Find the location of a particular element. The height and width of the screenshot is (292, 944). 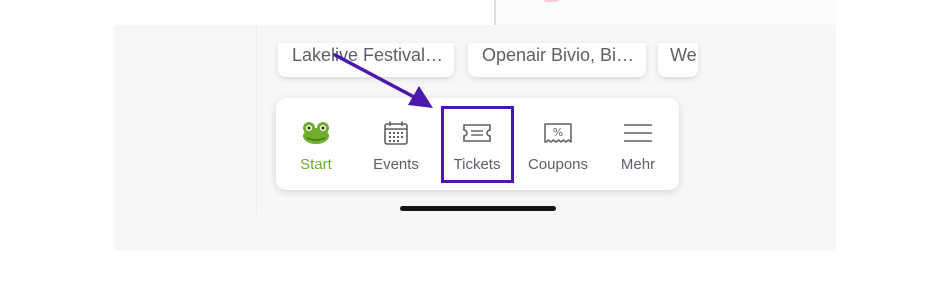

nav-item-coupons: % Coupons is located at coordinates (558, 144).